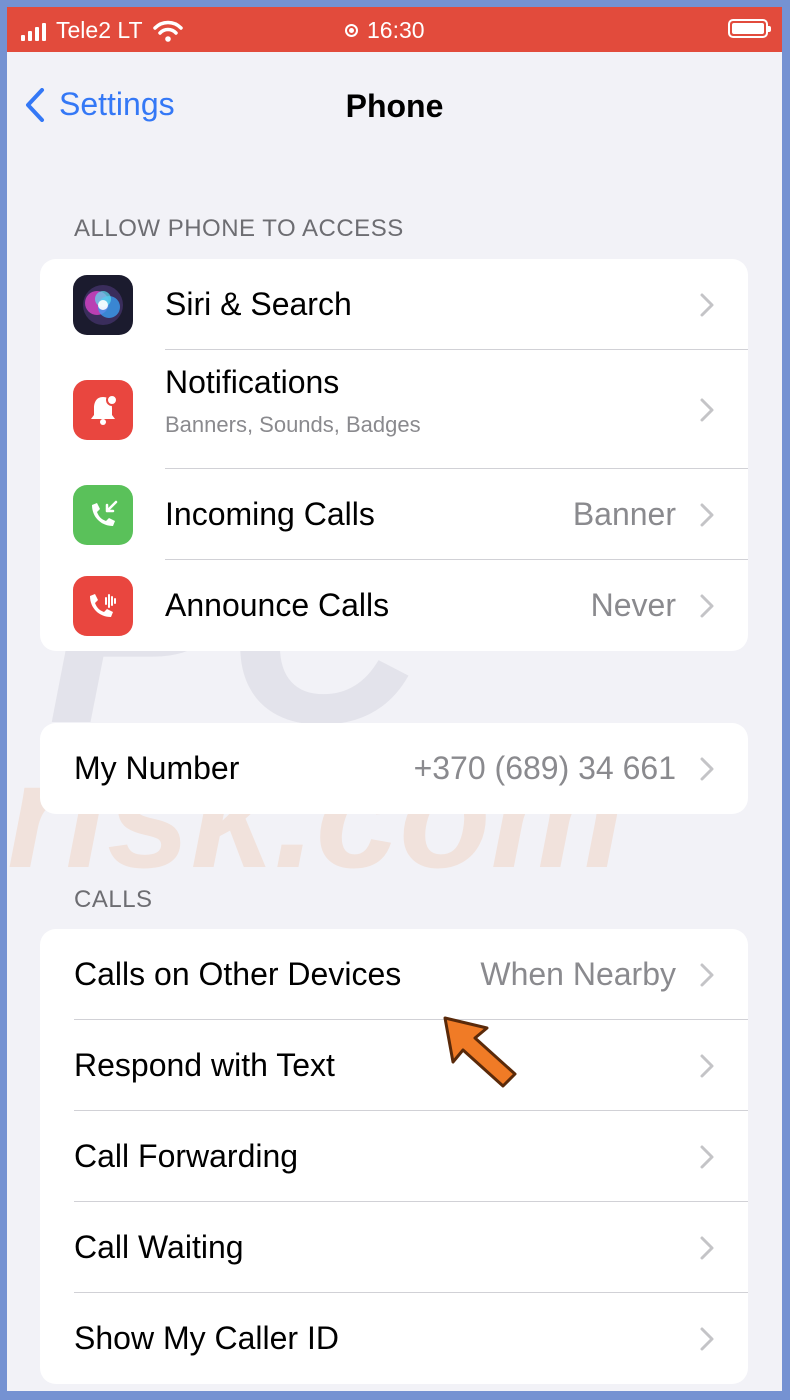 The height and width of the screenshot is (1400, 790). I want to click on respond-with-text-row: Respond with Text, so click(394, 1065).